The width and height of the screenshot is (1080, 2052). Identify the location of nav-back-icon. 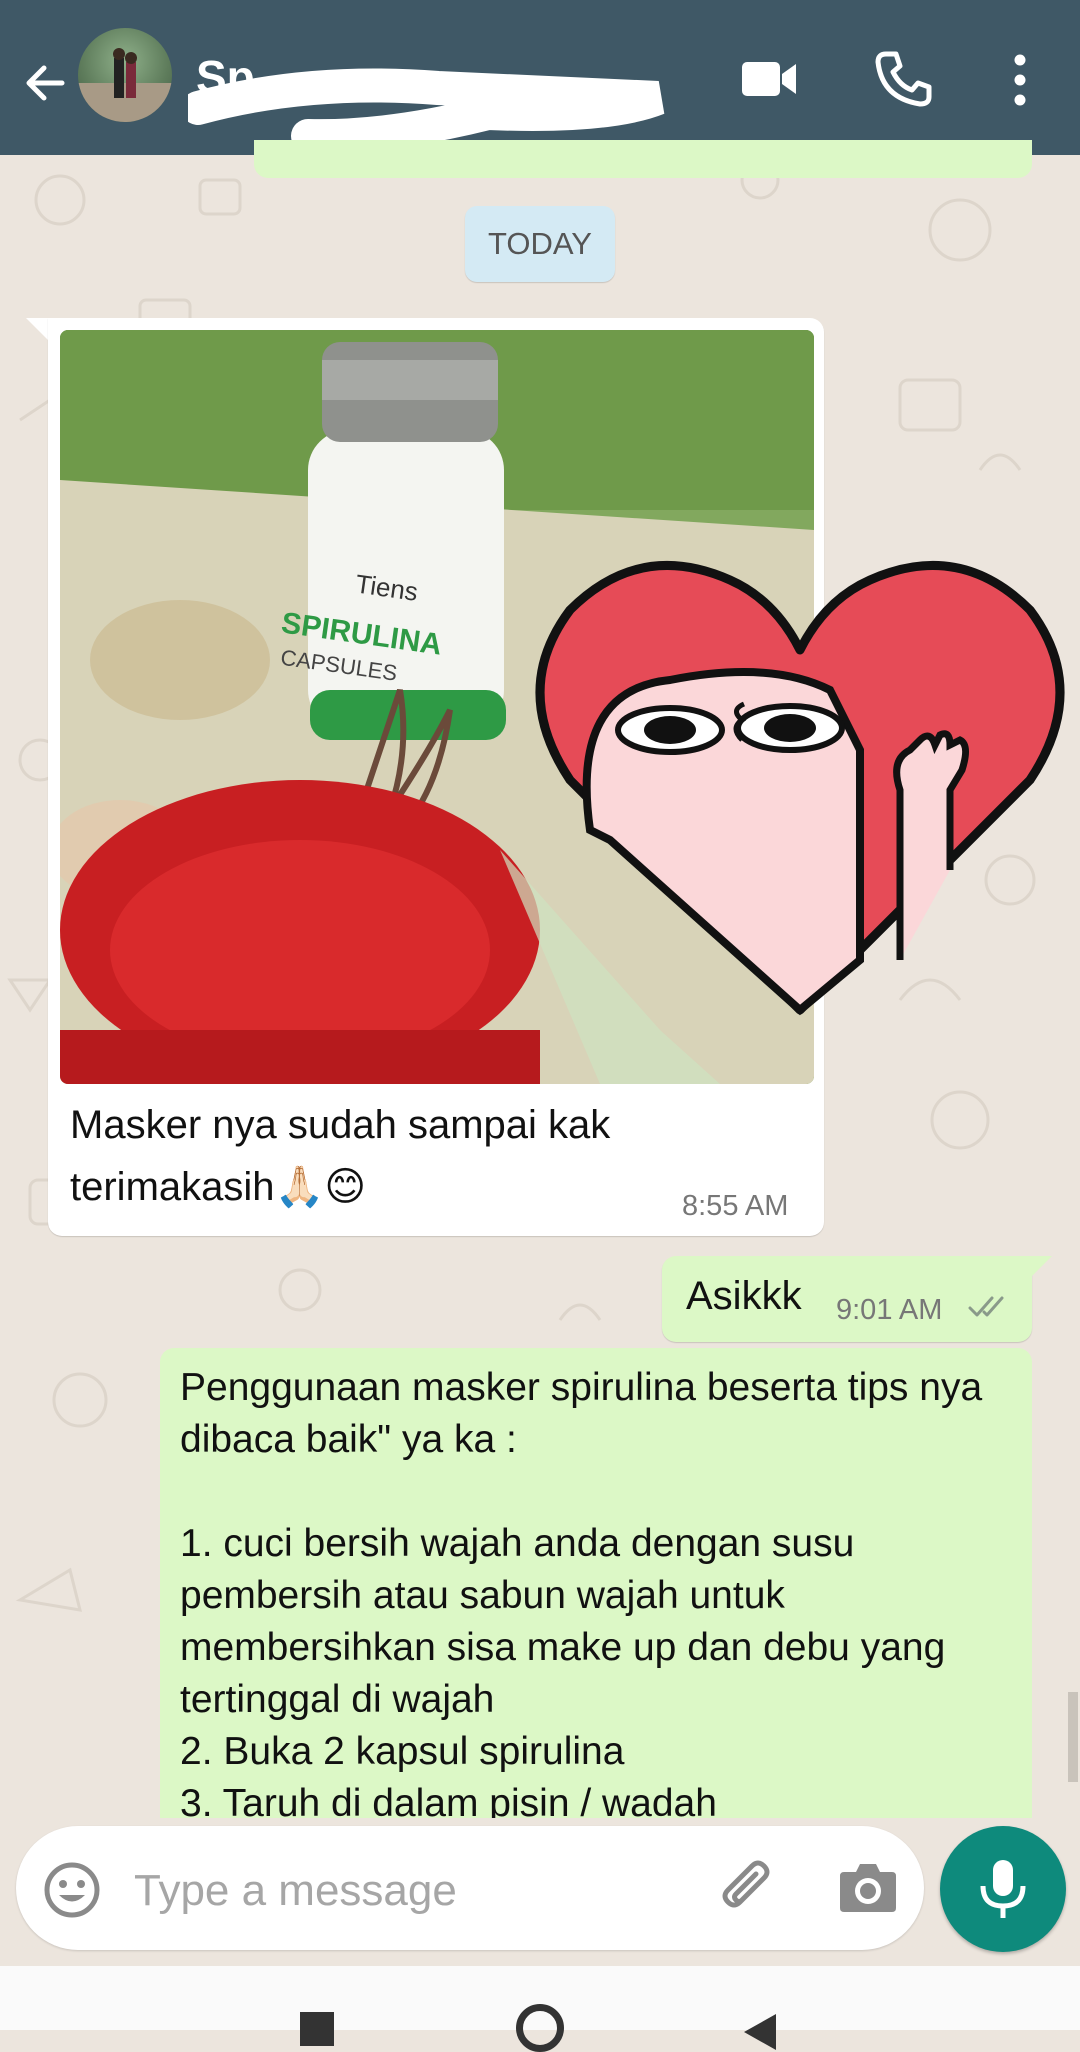
(760, 2030).